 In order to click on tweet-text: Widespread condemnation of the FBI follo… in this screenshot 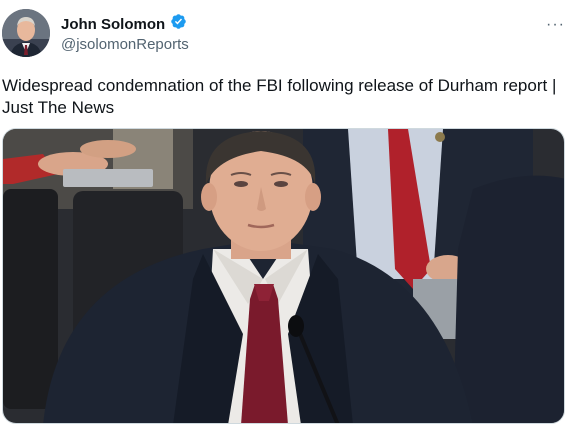, I will do `click(279, 96)`.